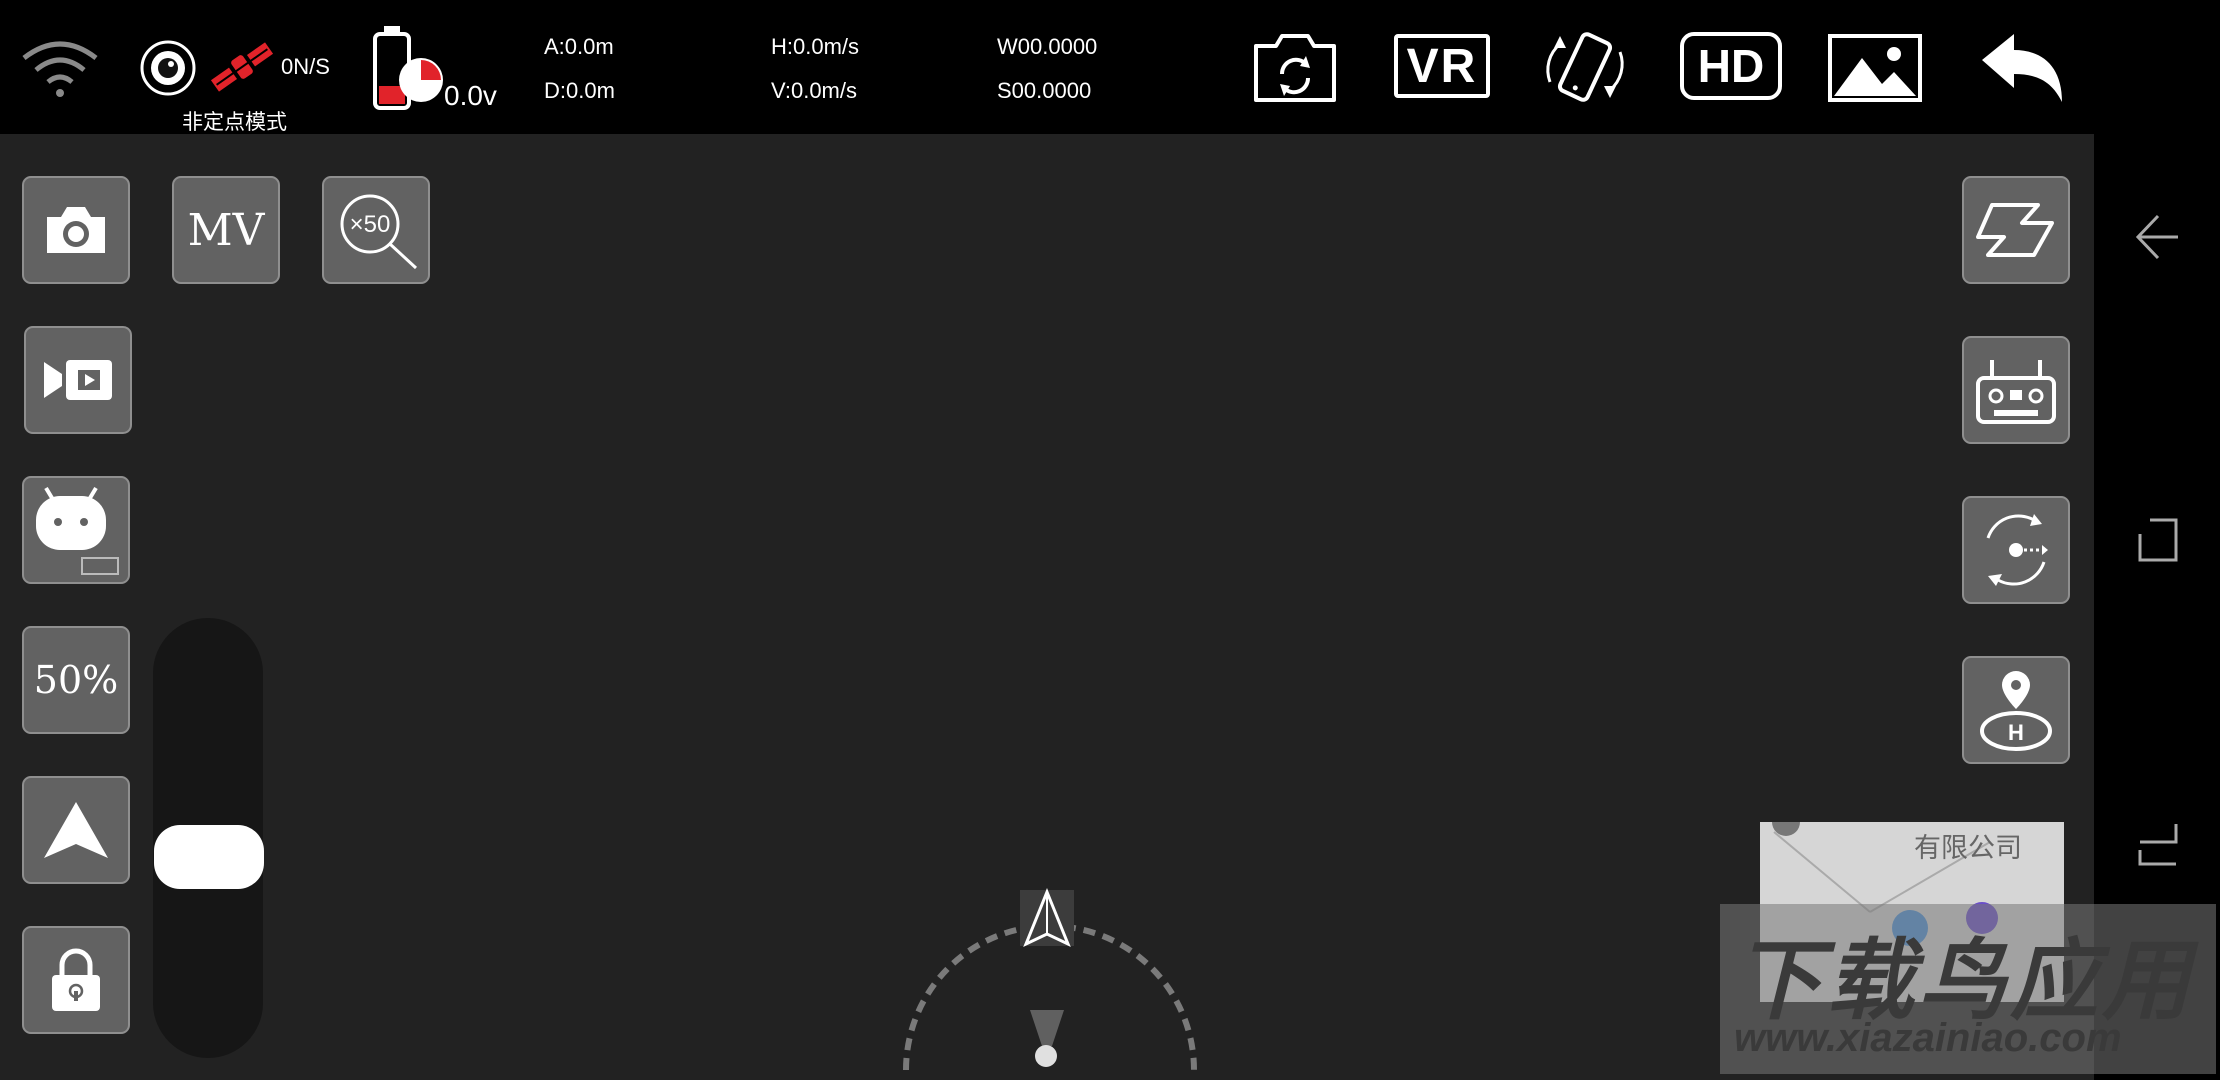  Describe the element at coordinates (2158, 845) in the screenshot. I see `nav-switch-icon` at that location.